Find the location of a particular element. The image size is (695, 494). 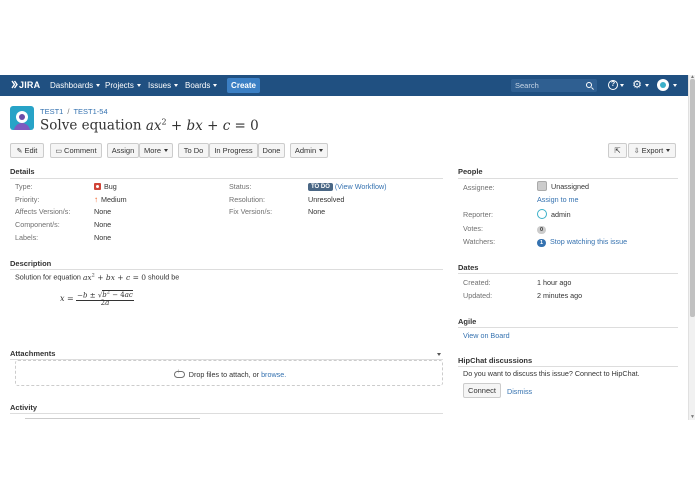

status-lozenge: TO DO is located at coordinates (320, 187).